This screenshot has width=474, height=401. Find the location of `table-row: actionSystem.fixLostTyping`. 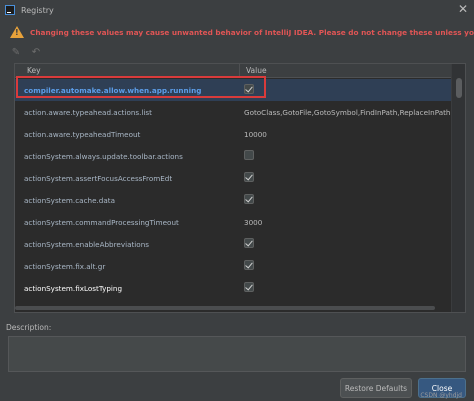

table-row: actionSystem.fixLostTyping is located at coordinates (233, 288).